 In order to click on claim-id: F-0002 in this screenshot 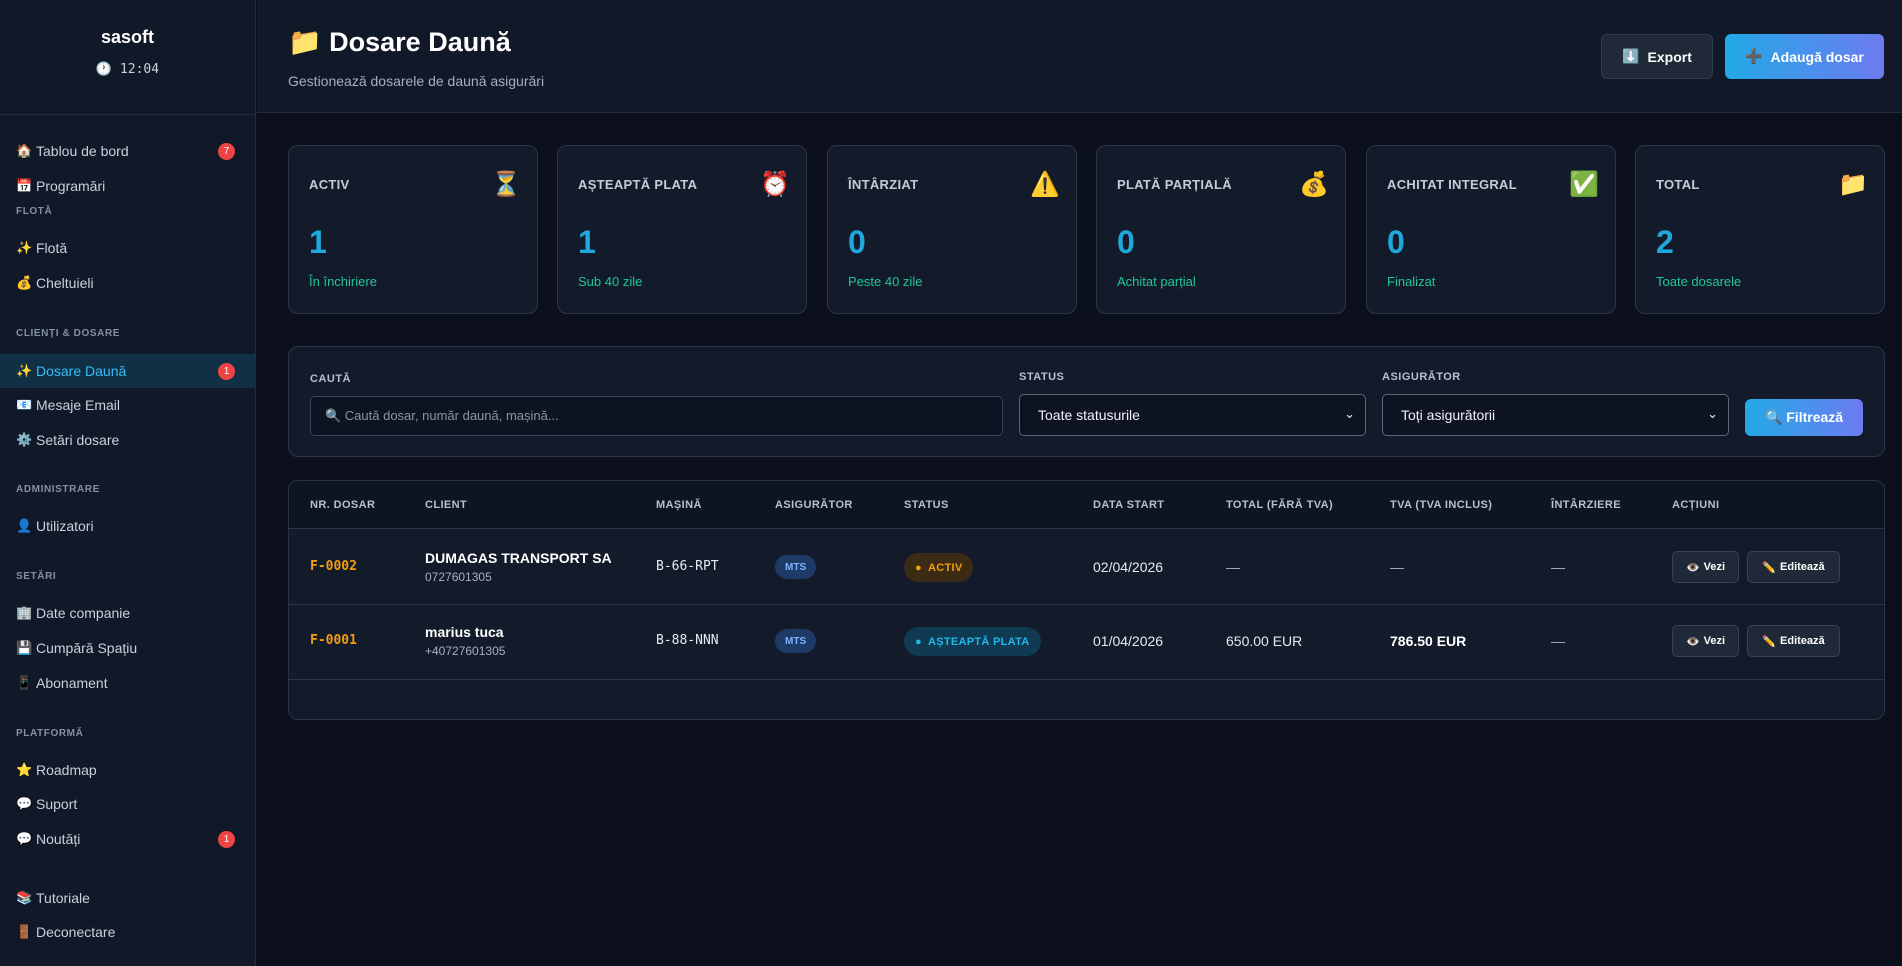, I will do `click(333, 566)`.